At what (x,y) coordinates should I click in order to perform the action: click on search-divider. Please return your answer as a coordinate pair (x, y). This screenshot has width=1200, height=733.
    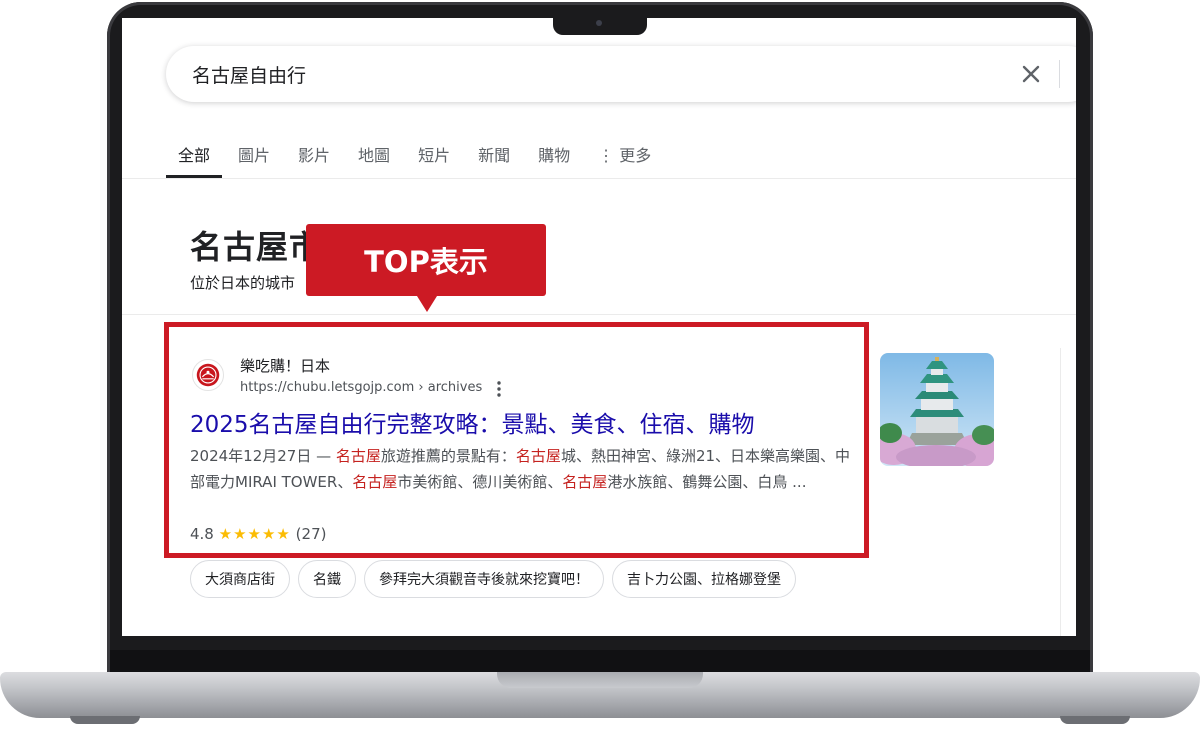
    Looking at the image, I should click on (1059, 74).